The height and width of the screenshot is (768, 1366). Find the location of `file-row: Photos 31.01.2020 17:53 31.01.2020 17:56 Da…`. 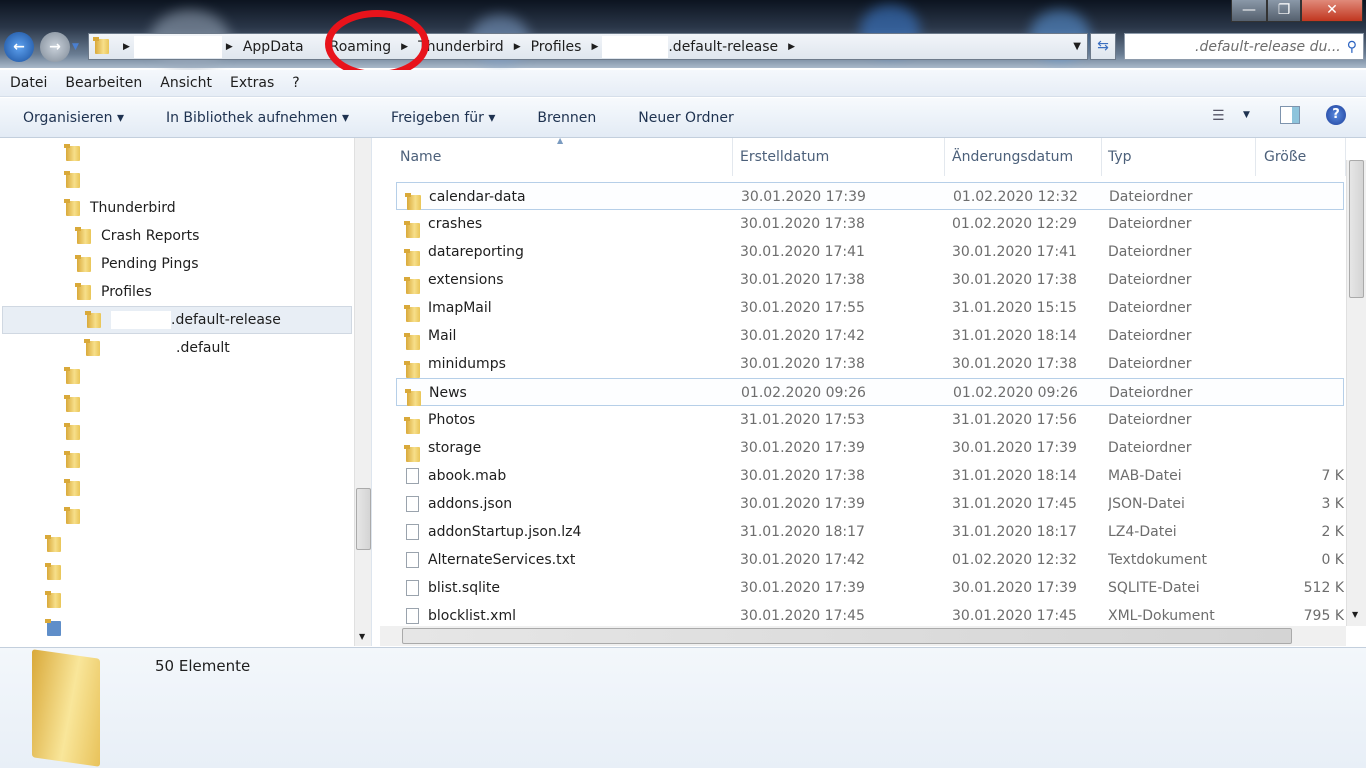

file-row: Photos 31.01.2020 17:53 31.01.2020 17:56 Da… is located at coordinates (870, 420).